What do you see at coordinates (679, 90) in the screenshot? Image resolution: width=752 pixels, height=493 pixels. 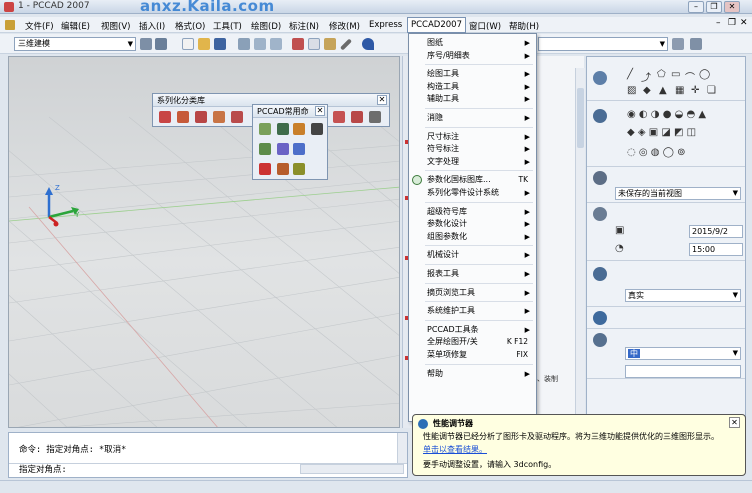 I see `table-icon: ▦` at bounding box center [679, 90].